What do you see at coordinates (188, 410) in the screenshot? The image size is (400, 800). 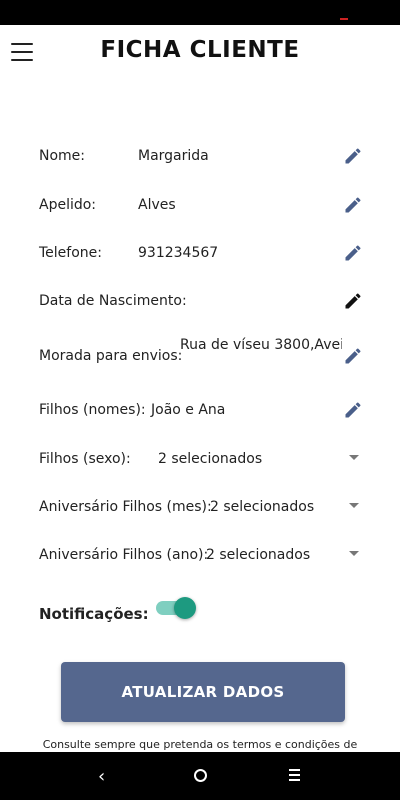 I see `field-value: João e Ana` at bounding box center [188, 410].